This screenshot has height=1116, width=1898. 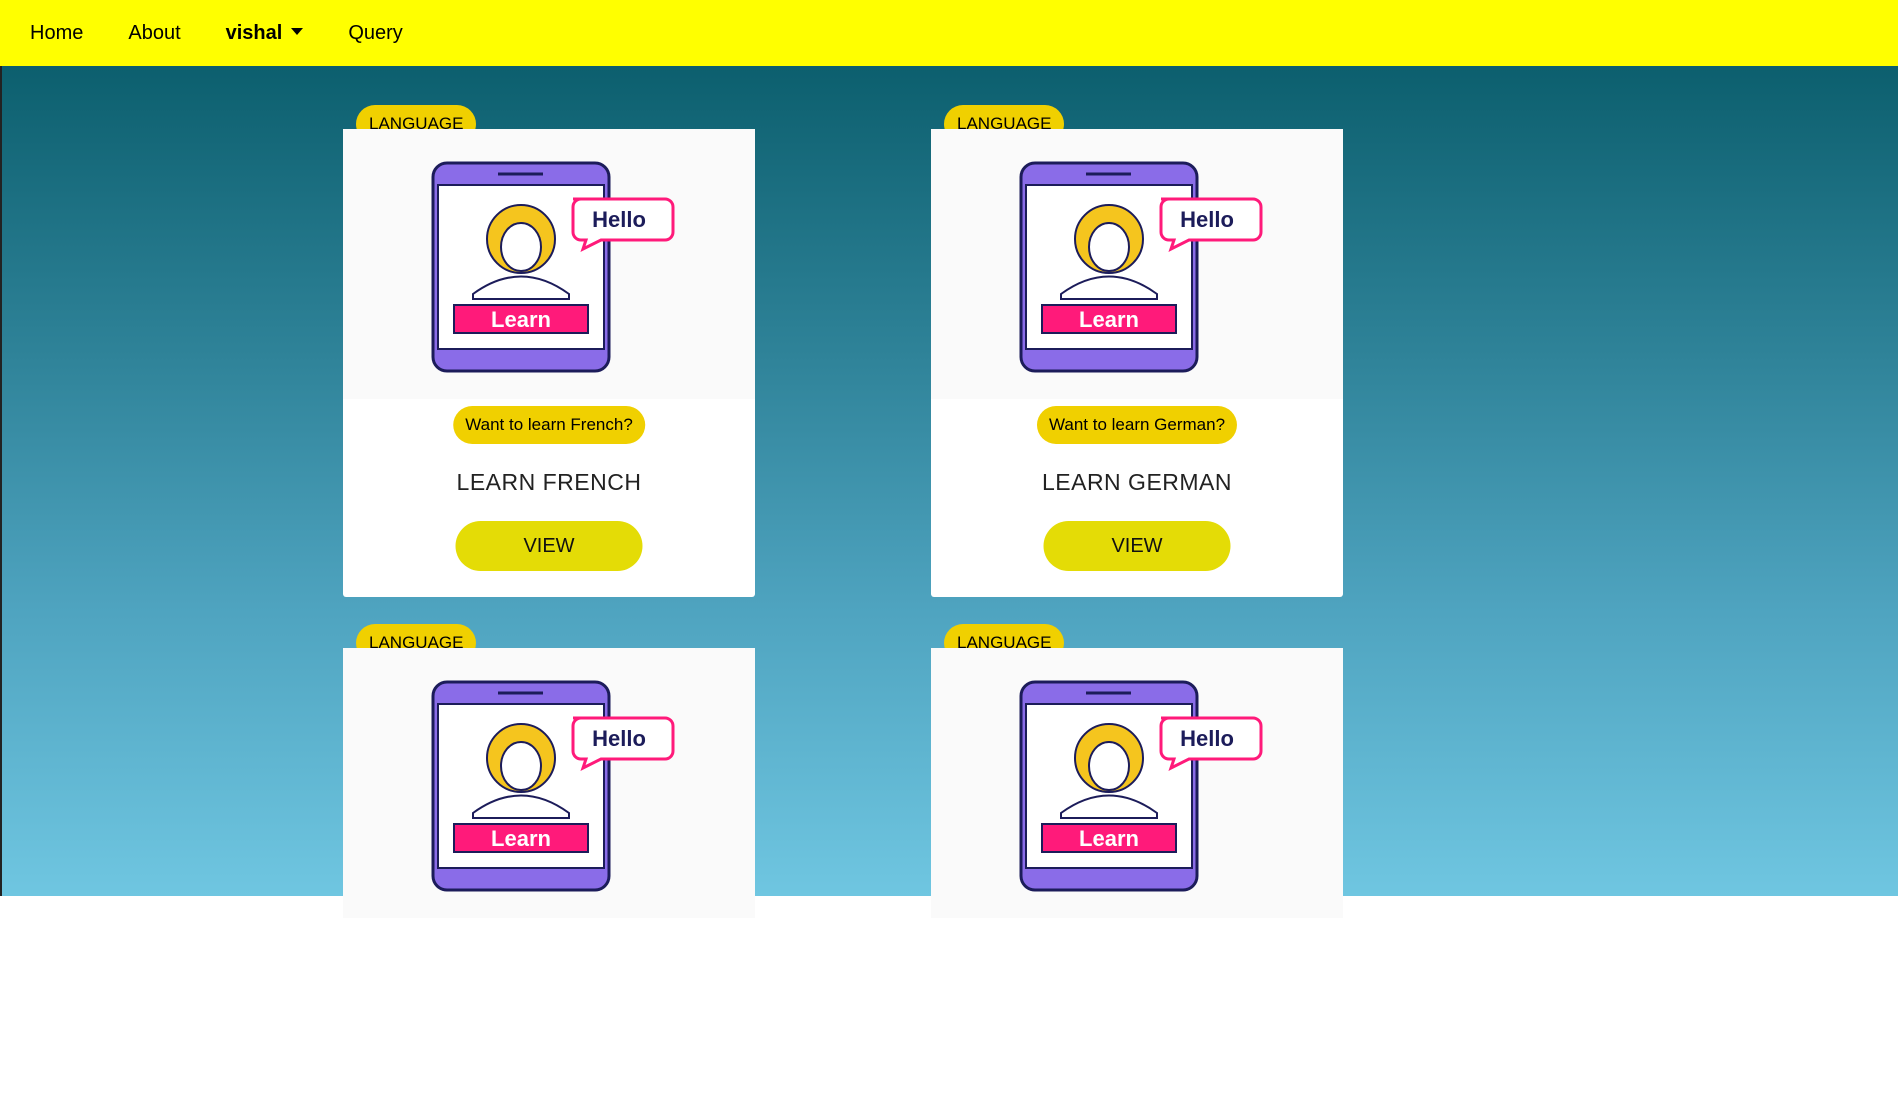 I want to click on card-title: LEARN GERMAN, so click(x=1137, y=482).